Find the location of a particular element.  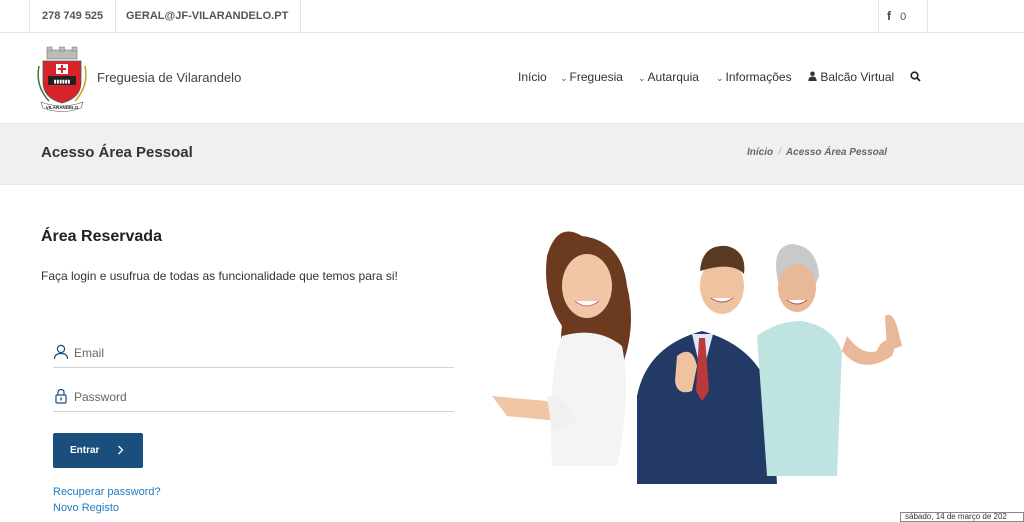

svg-text: VILARANDELO is located at coordinates (62, 107).